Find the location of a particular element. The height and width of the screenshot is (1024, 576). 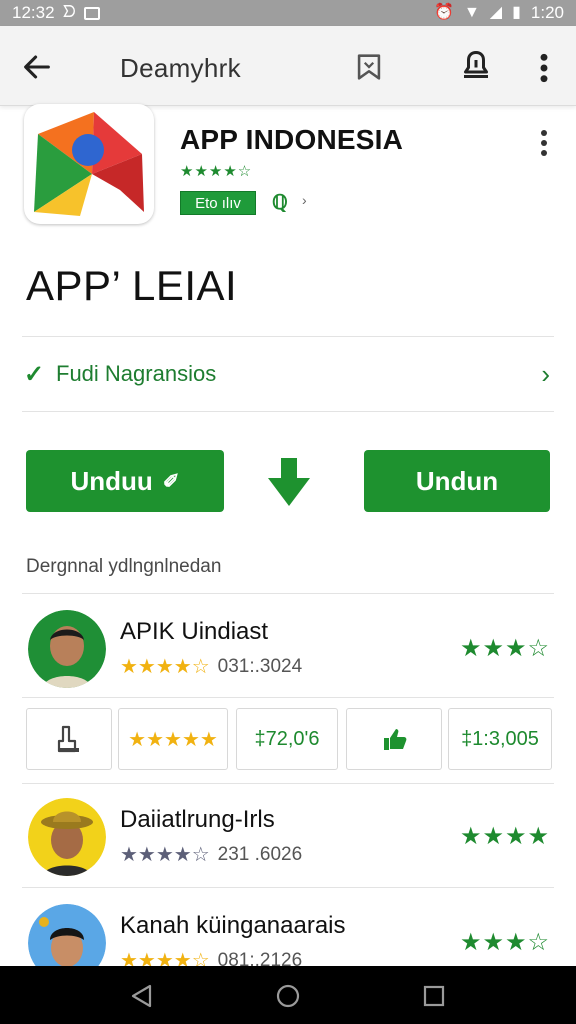

download-arrow-icon is located at coordinates (289, 482).